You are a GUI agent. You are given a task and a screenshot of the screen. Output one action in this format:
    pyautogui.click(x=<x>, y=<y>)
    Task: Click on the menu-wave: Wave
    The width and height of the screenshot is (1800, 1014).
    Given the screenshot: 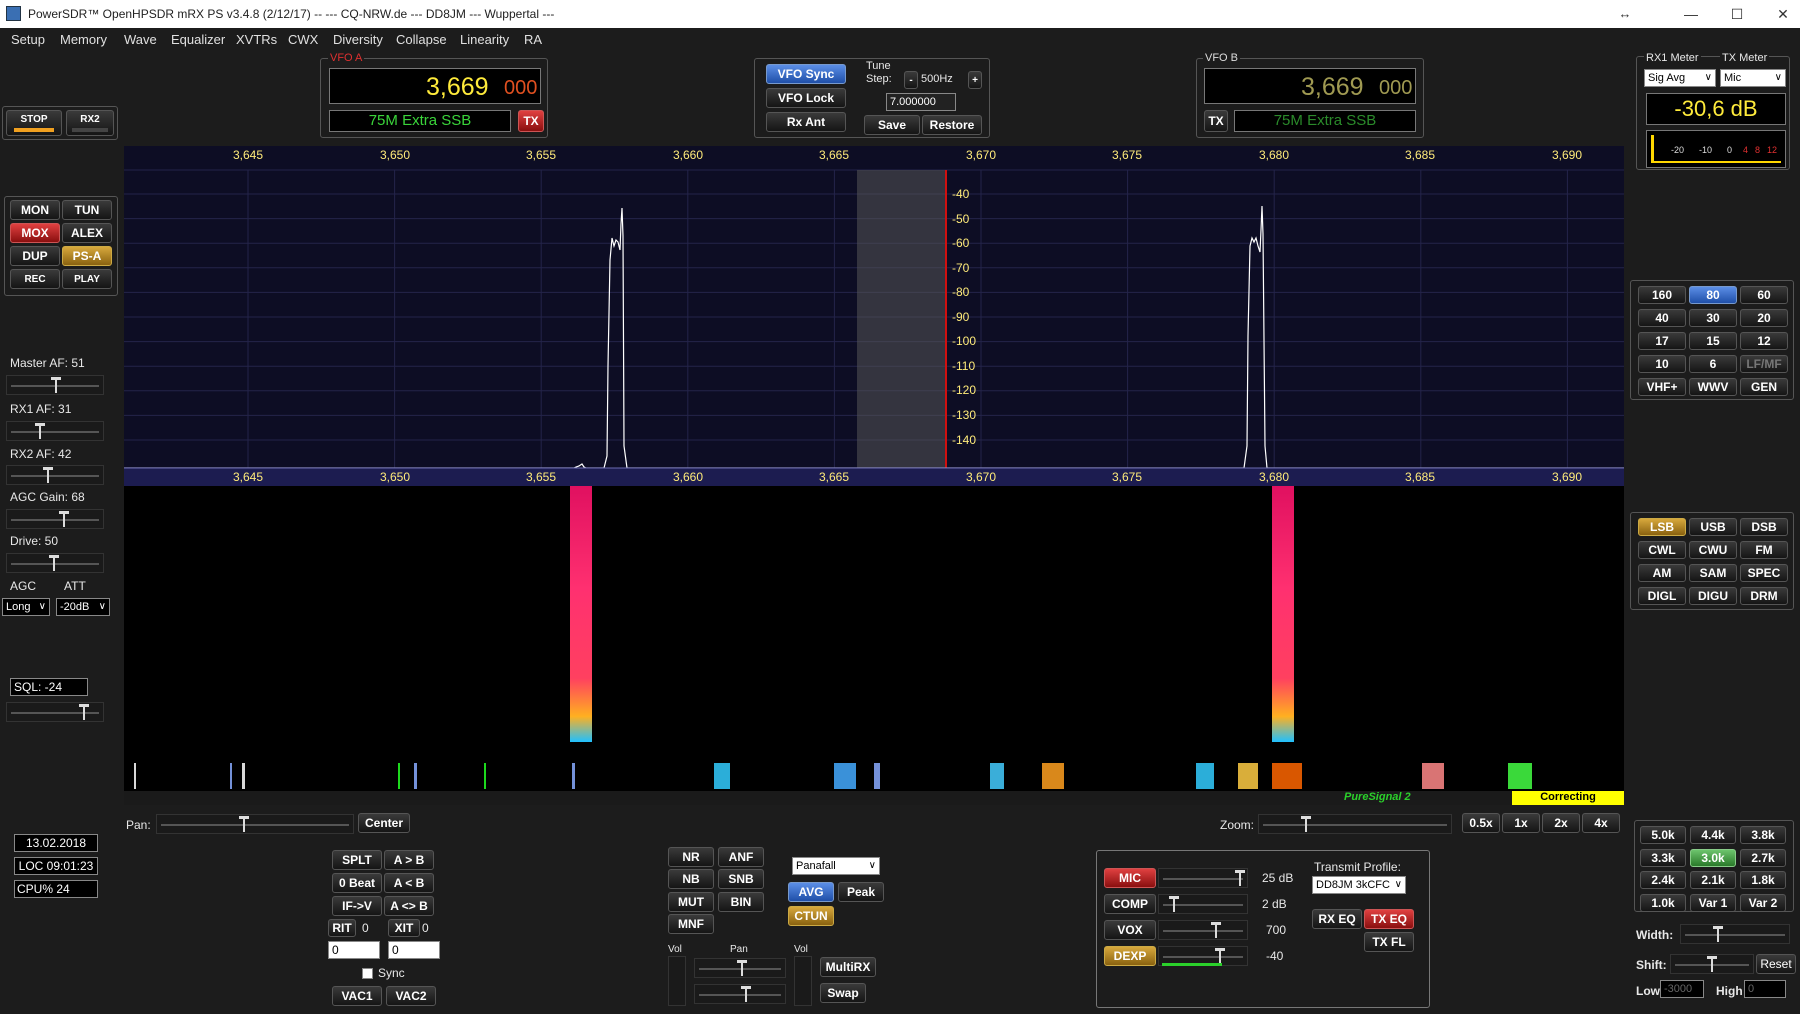 What is the action you would take?
    pyautogui.click(x=140, y=39)
    